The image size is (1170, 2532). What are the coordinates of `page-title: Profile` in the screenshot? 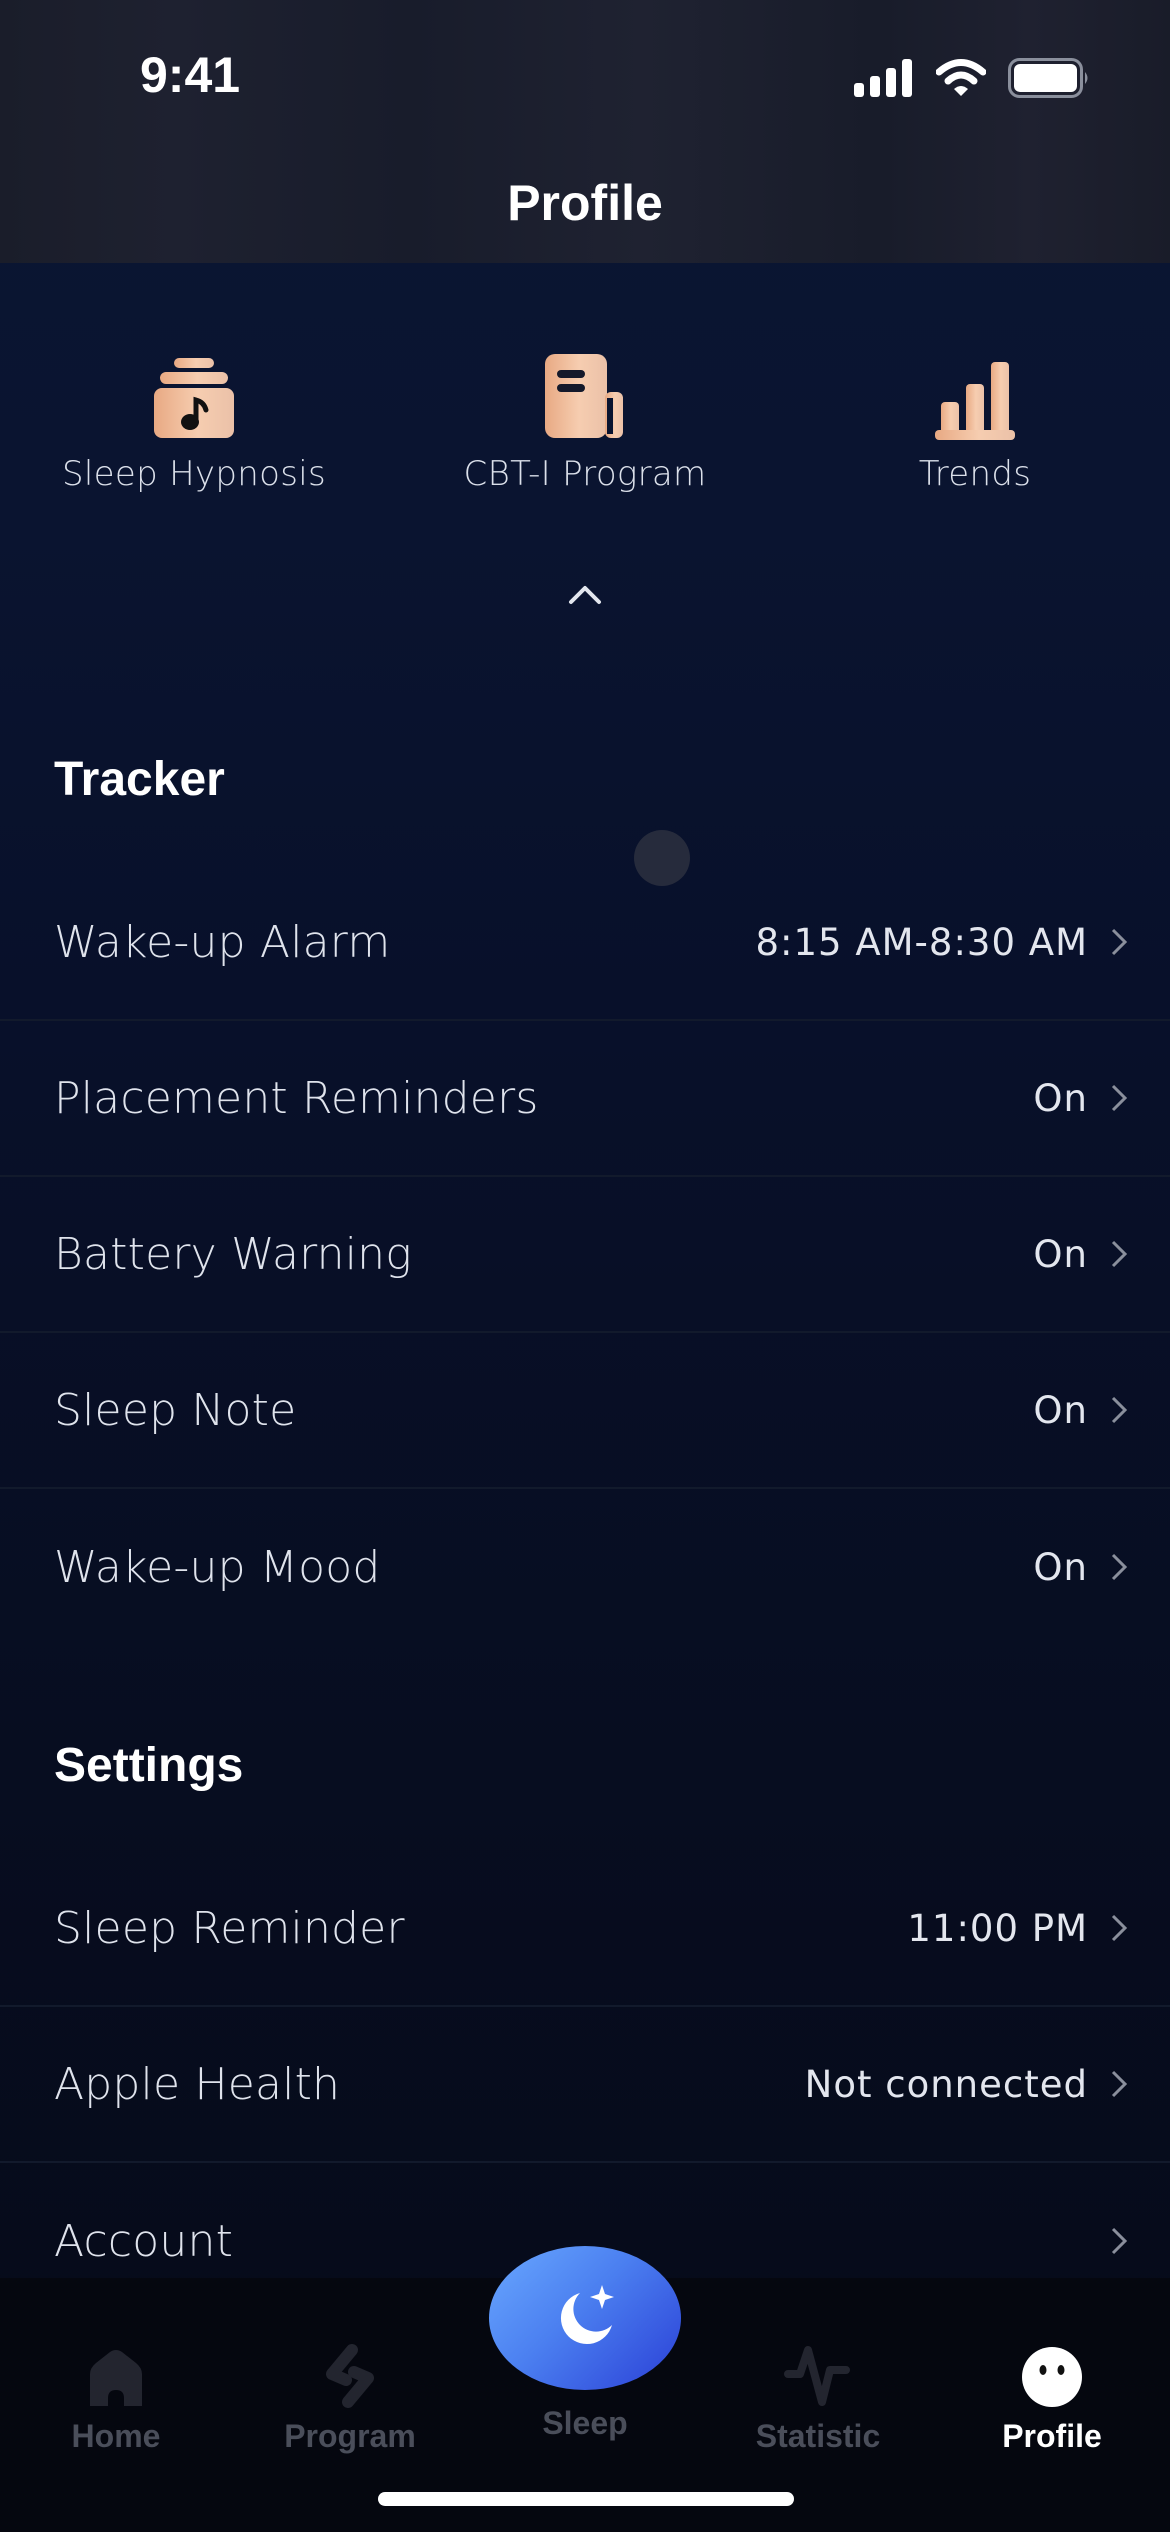 It's located at (585, 203).